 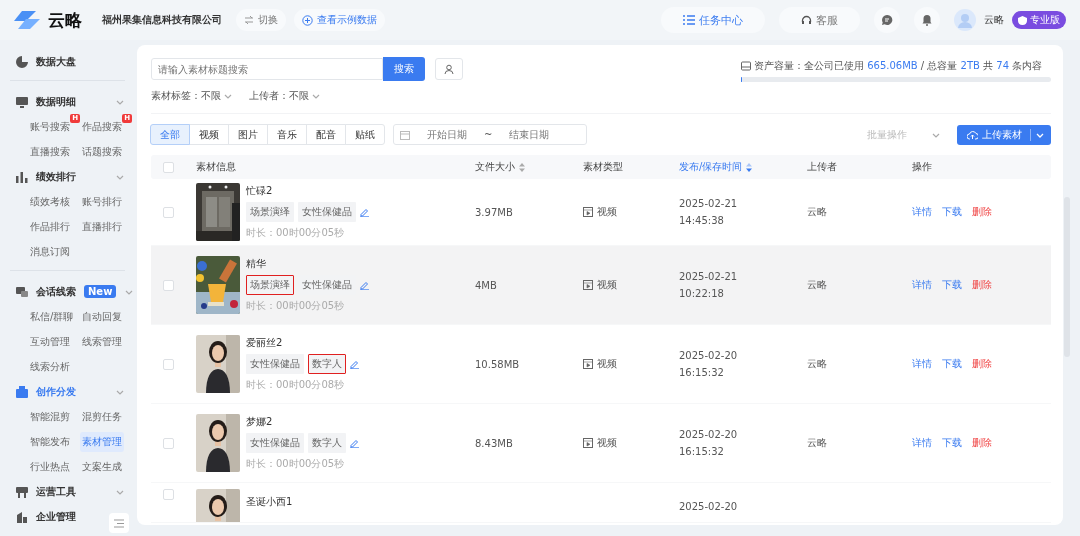 What do you see at coordinates (326, 134) in the screenshot?
I see `type-tab: 配音` at bounding box center [326, 134].